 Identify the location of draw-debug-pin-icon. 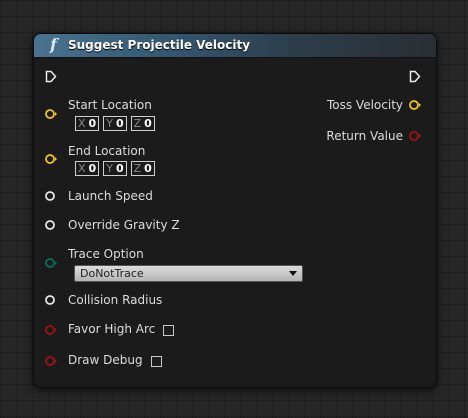
(51, 361).